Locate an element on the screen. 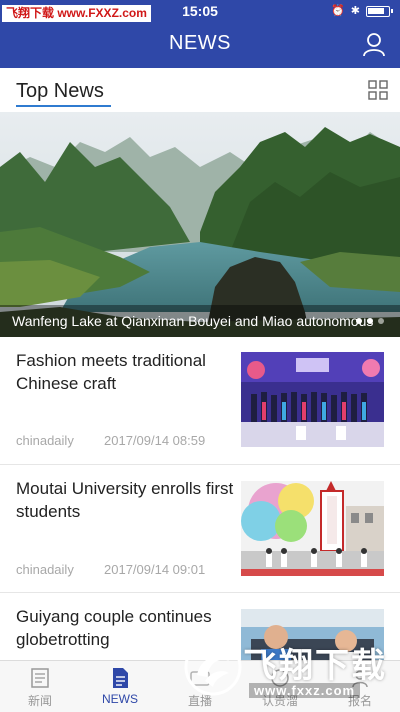 This screenshot has width=400, height=712. news-title: Moutai University enrolls first students is located at coordinates (125, 500).